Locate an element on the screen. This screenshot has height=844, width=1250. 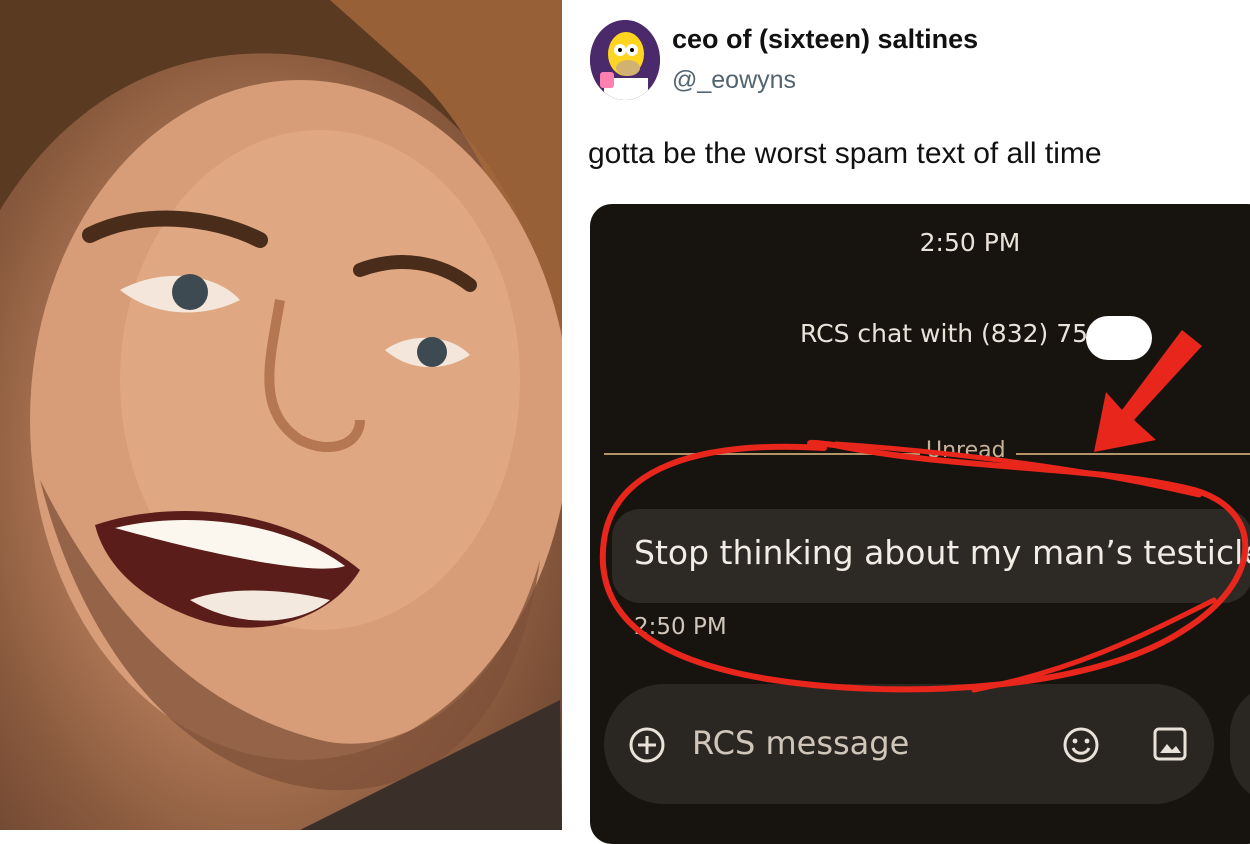
tweet-text: gotta be the worst spam text of all time is located at coordinates (845, 153).